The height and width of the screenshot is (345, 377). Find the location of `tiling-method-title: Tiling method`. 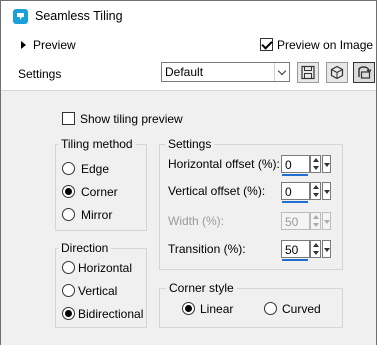

tiling-method-title: Tiling method is located at coordinates (97, 144).